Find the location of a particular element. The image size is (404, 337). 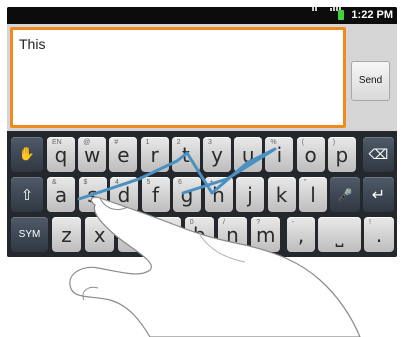

key-d: 4d is located at coordinates (124, 194).